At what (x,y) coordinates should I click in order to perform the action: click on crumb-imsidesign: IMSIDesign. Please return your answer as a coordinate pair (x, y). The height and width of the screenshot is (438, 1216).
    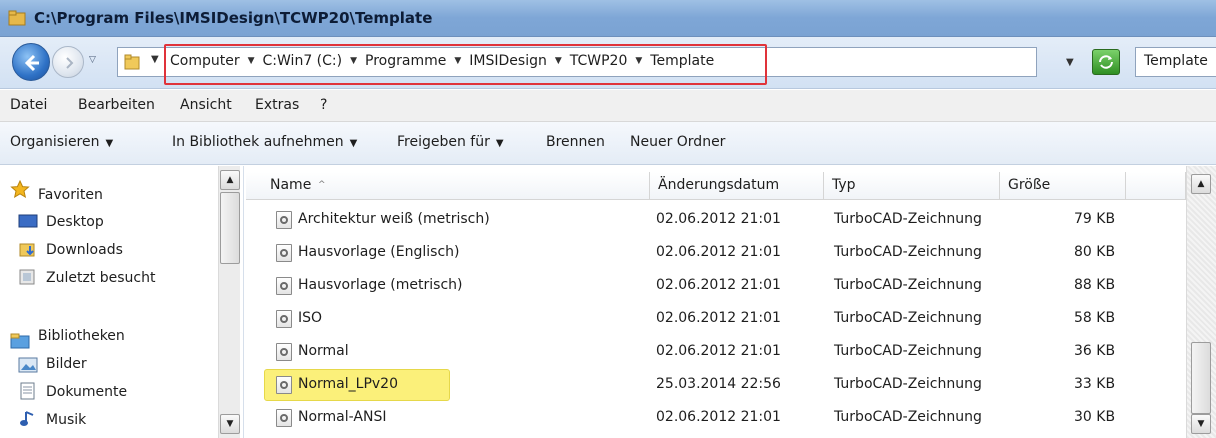
    Looking at the image, I should click on (508, 61).